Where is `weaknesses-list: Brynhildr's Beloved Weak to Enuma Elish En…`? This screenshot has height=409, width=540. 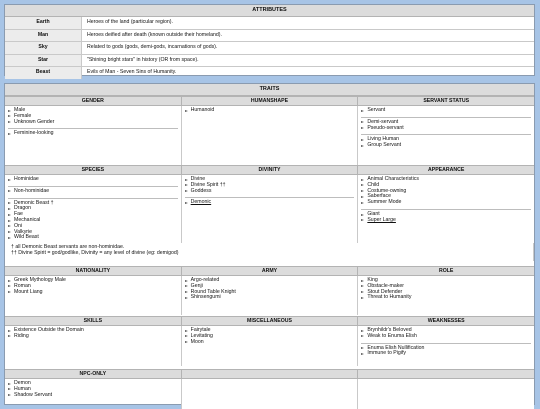
weaknesses-list: Brynhildr's Beloved Weak to Enuma Elish En… is located at coordinates (446, 346).